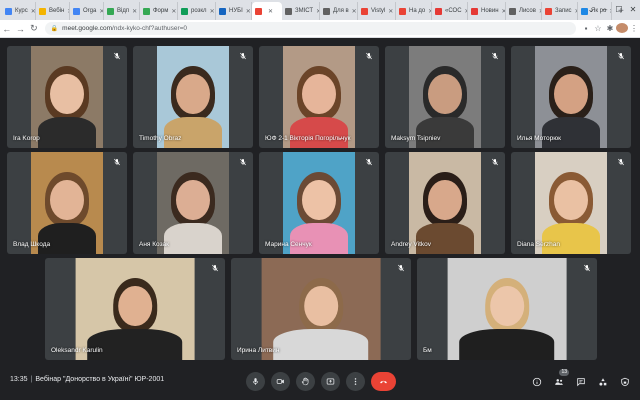 The width and height of the screenshot is (640, 400). What do you see at coordinates (26, 138) in the screenshot?
I see `participant-name: Ira Korop` at bounding box center [26, 138].